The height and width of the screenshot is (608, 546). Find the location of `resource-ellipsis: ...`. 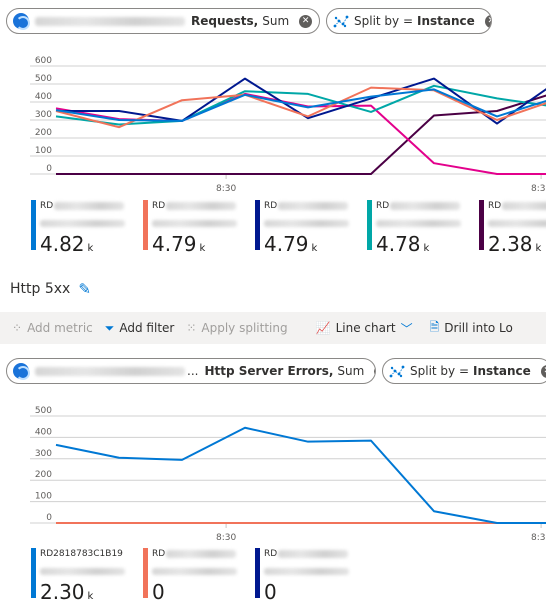

resource-ellipsis: ... is located at coordinates (193, 371).